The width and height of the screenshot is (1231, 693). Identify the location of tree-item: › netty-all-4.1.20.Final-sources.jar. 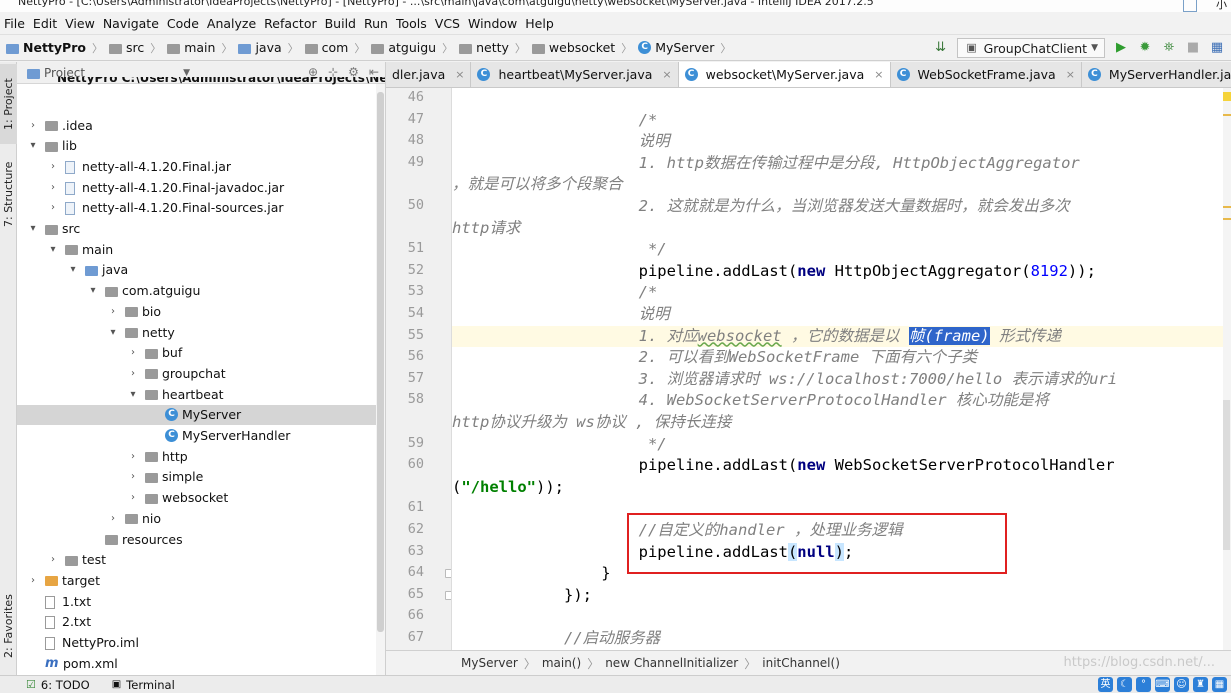
(201, 208).